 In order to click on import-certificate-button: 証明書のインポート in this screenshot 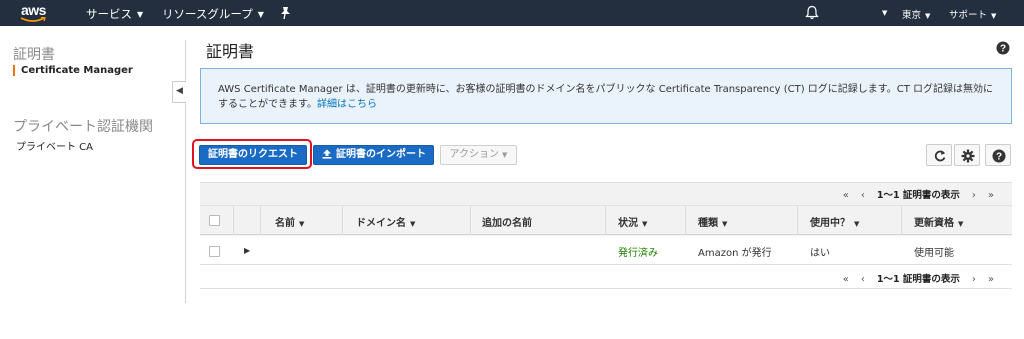, I will do `click(373, 155)`.